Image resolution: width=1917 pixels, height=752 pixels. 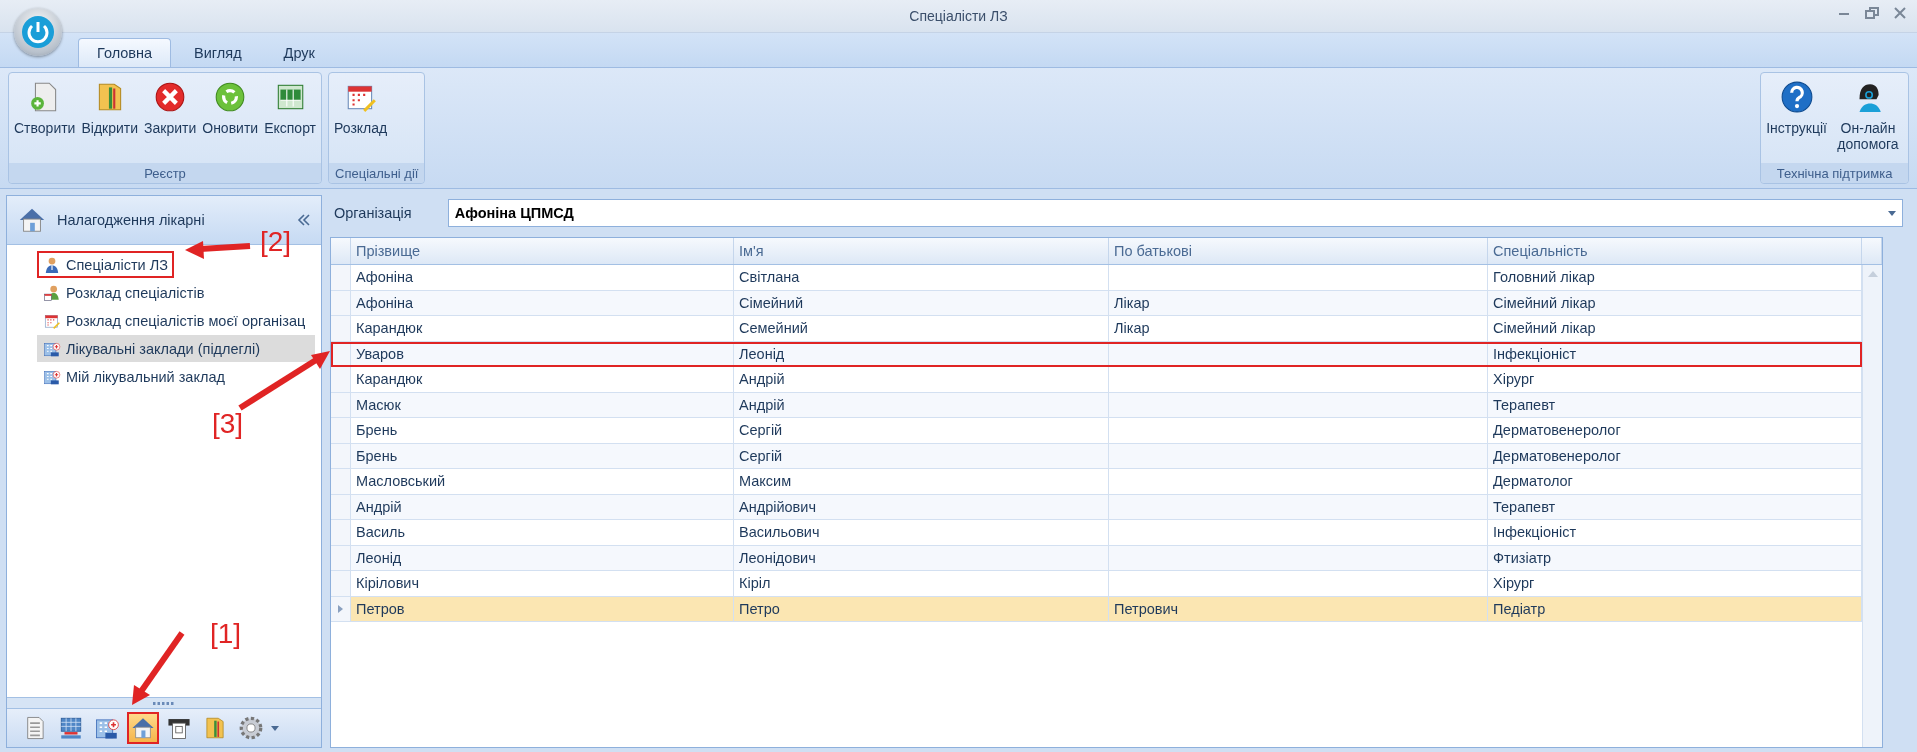 I want to click on table-row: Василь Васильович Інфекціоніст, so click(x=1096, y=533).